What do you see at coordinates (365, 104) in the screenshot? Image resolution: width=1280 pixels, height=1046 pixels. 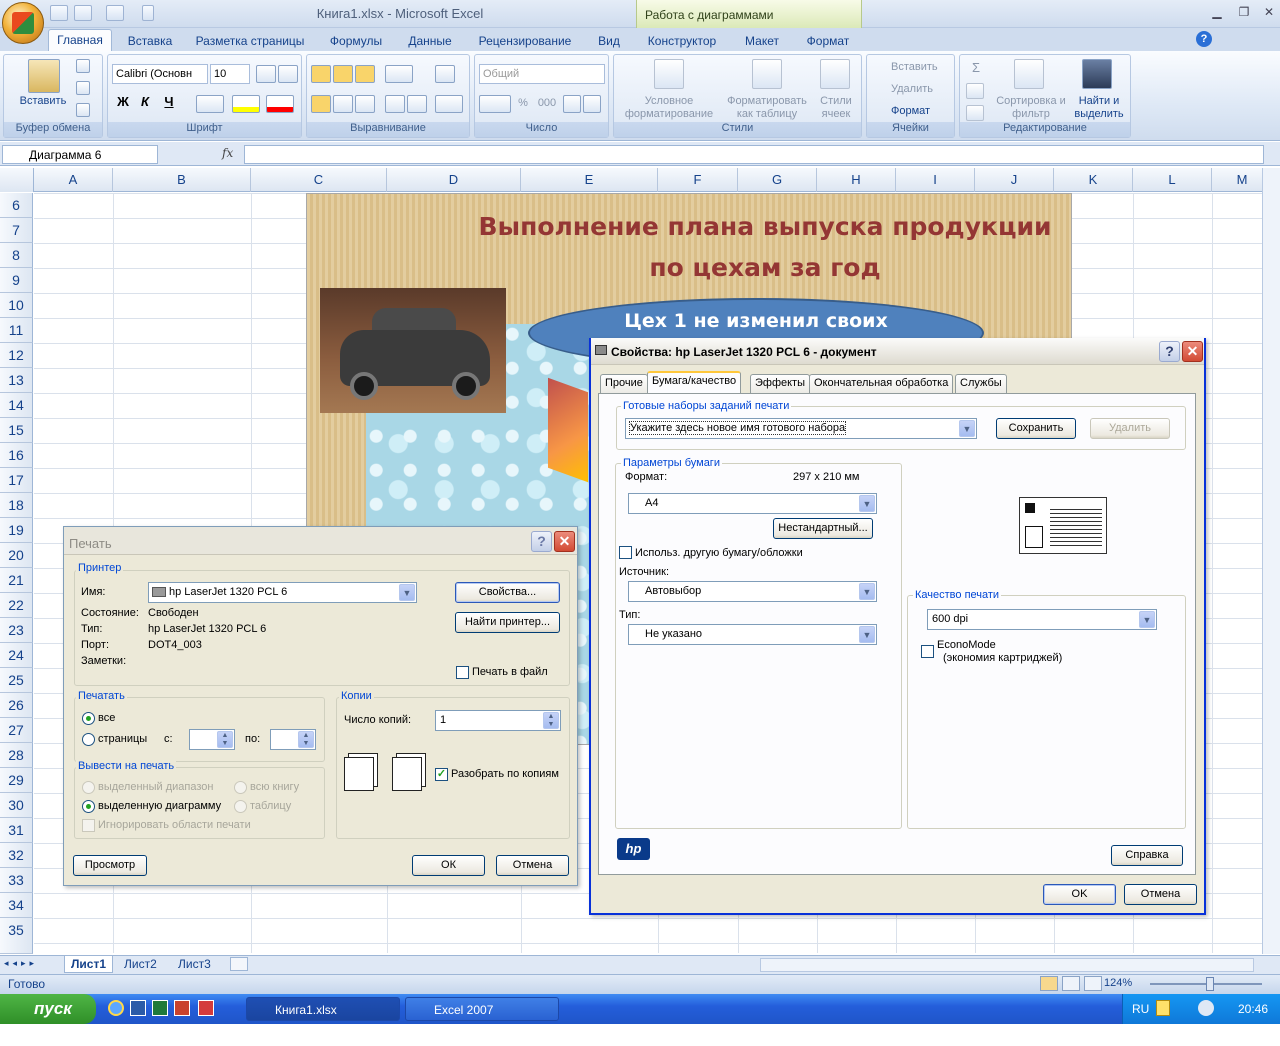 I see `align-right-icon` at bounding box center [365, 104].